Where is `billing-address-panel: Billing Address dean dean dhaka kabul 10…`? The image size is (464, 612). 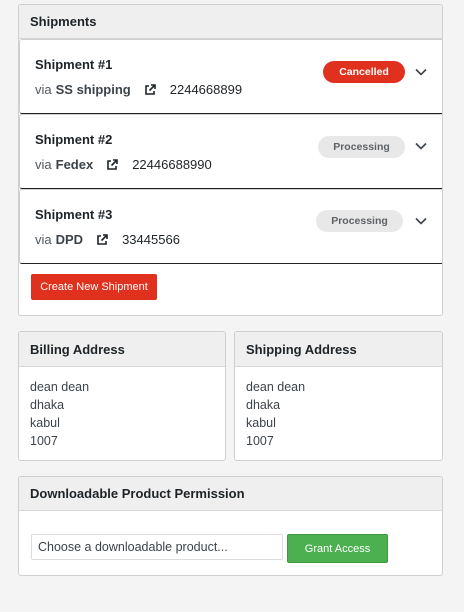
billing-address-panel: Billing Address dean dean dhaka kabul 10… is located at coordinates (122, 396).